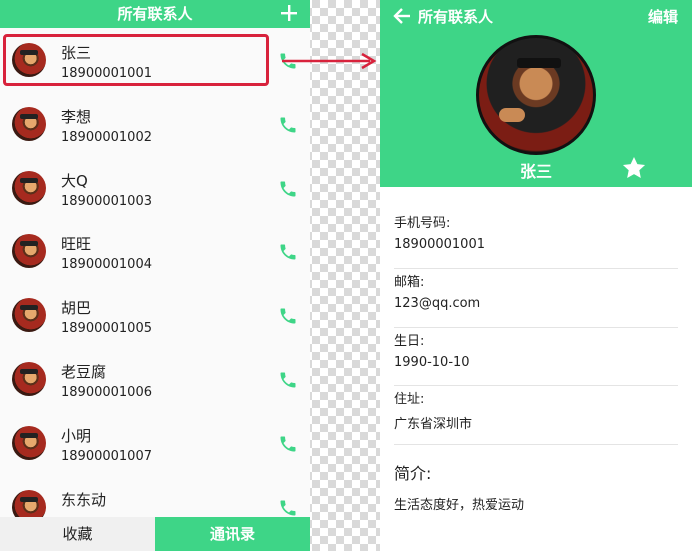 The height and width of the screenshot is (551, 692). What do you see at coordinates (76, 116) in the screenshot?
I see `contact-name: 李想` at bounding box center [76, 116].